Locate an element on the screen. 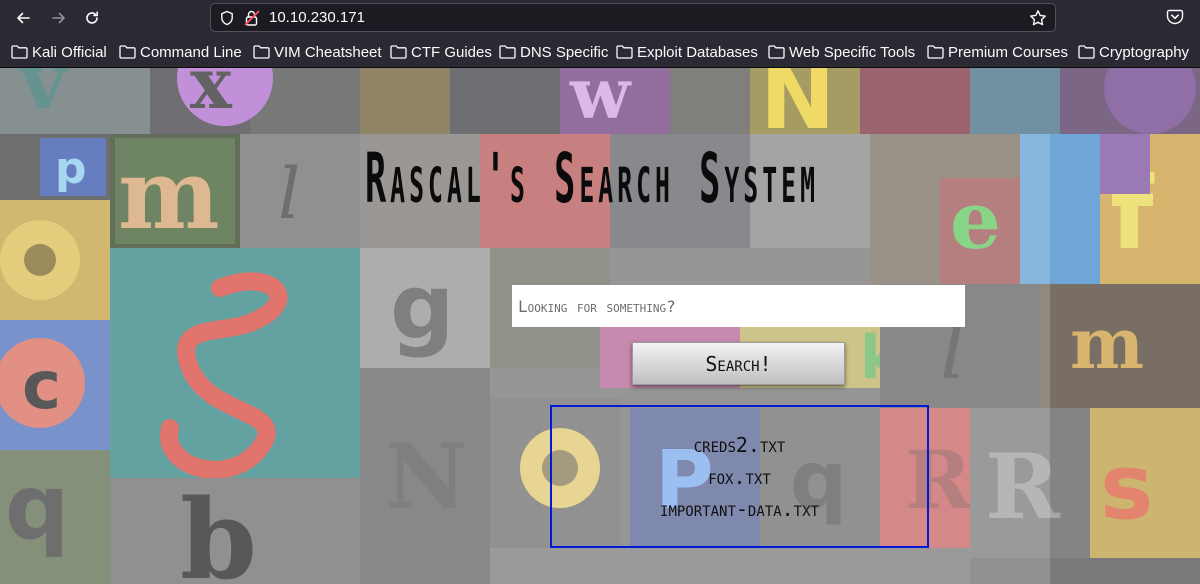 The height and width of the screenshot is (584, 1200). tracking-protection-shield-icon is located at coordinates (227, 18).